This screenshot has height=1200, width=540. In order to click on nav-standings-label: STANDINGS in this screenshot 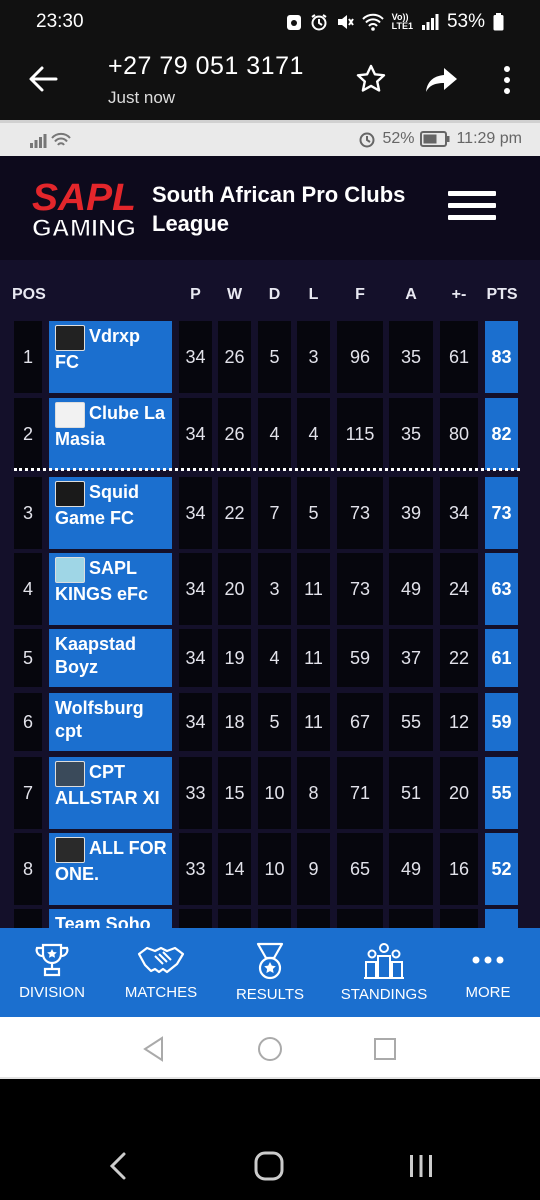, I will do `click(384, 994)`.